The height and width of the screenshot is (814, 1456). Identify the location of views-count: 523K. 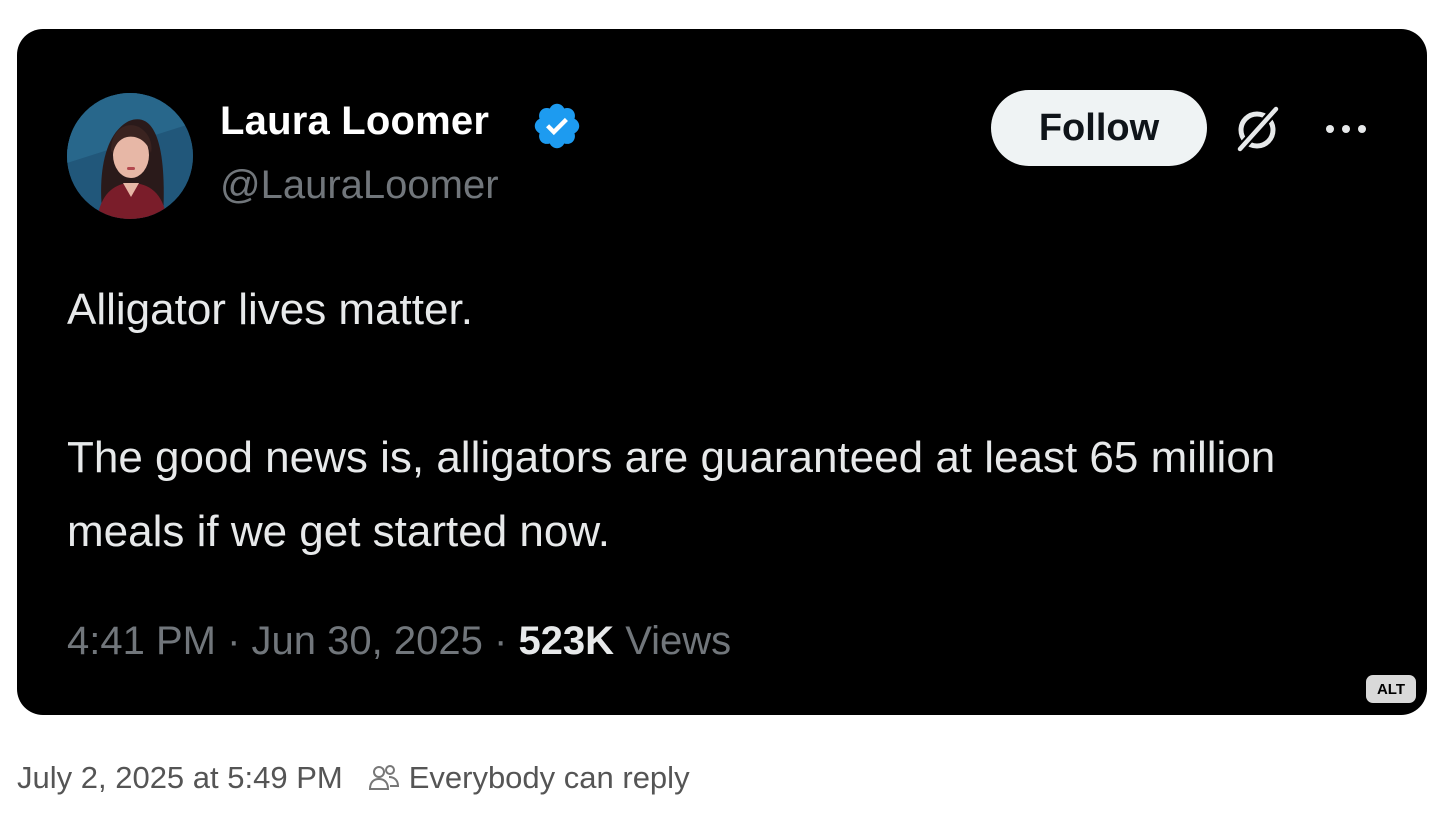
(566, 641).